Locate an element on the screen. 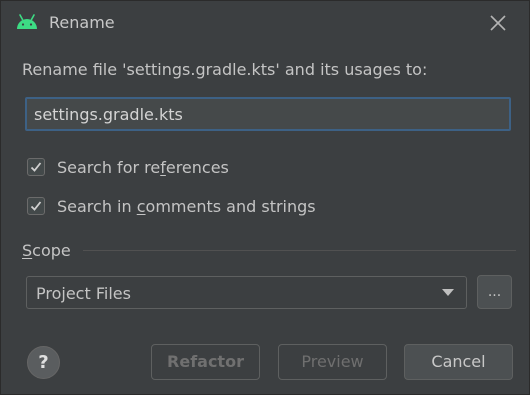 The width and height of the screenshot is (530, 395). search-references-option: Search for references is located at coordinates (128, 167).